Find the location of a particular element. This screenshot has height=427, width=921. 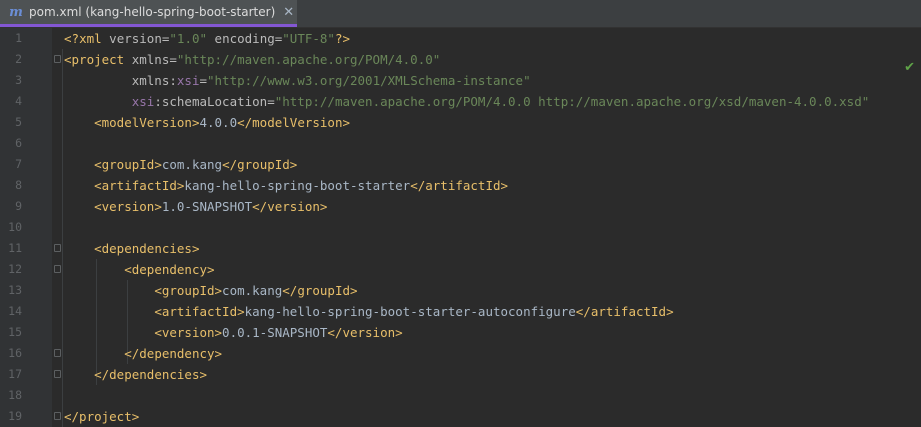

code-text: <dependencies> is located at coordinates (147, 248).